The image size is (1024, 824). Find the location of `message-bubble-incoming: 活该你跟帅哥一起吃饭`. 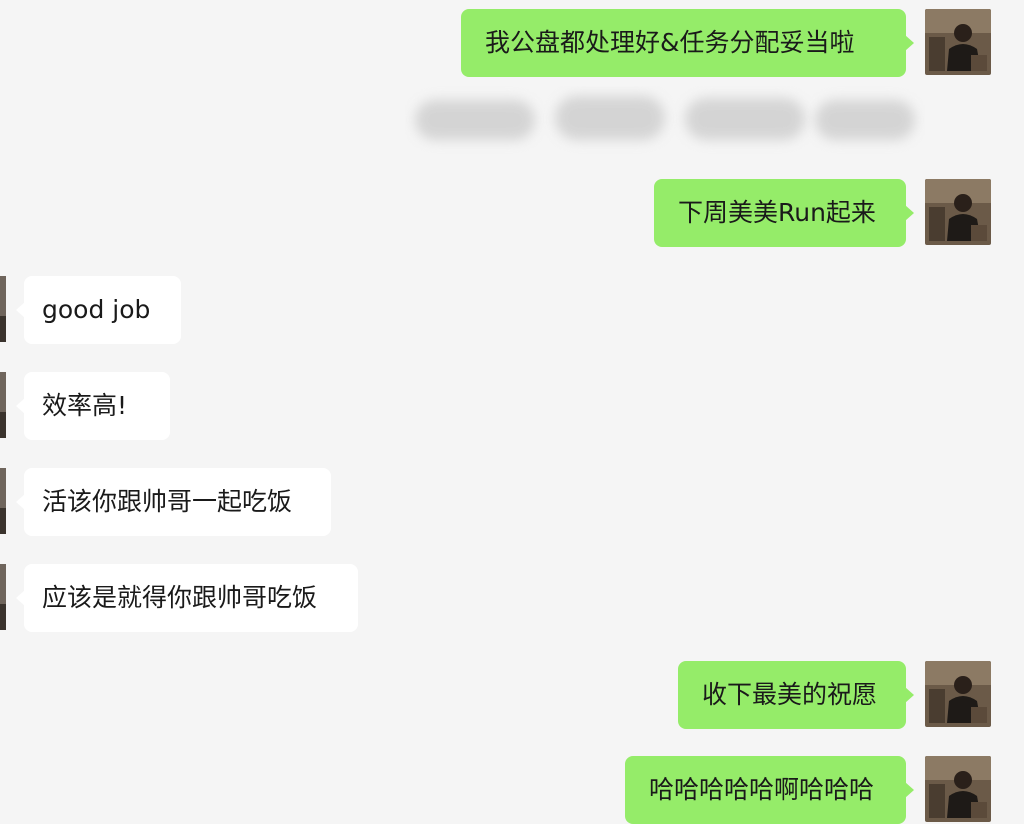

message-bubble-incoming: 活该你跟帅哥一起吃饭 is located at coordinates (173, 502).